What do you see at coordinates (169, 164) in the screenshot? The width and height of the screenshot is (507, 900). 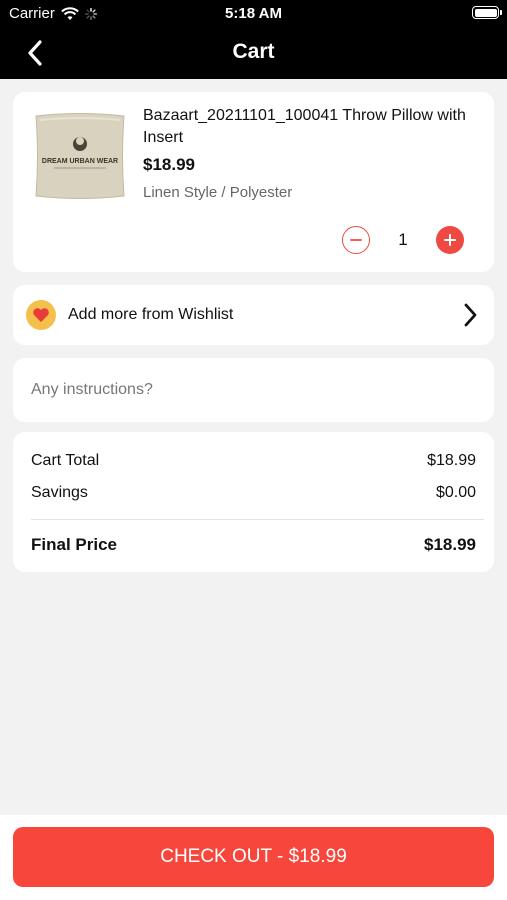 I see `product-price: $18.99` at bounding box center [169, 164].